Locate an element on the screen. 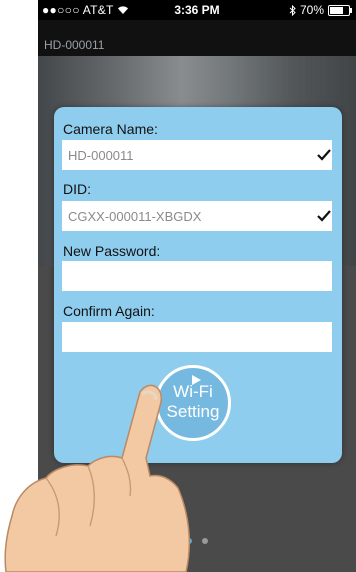  new-password-label: New Password: is located at coordinates (112, 251).